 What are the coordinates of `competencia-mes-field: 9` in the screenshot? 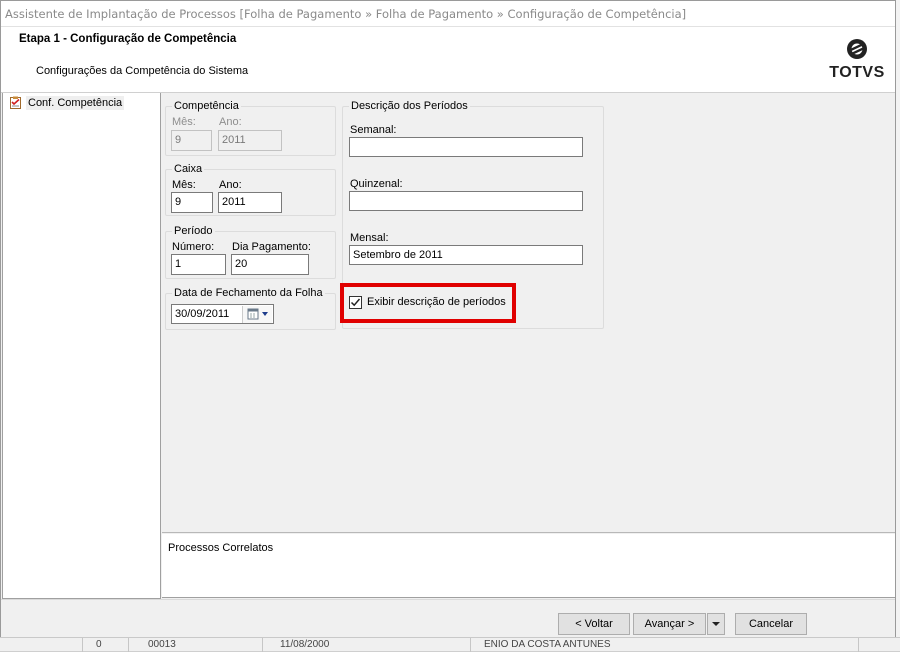 It's located at (191, 140).